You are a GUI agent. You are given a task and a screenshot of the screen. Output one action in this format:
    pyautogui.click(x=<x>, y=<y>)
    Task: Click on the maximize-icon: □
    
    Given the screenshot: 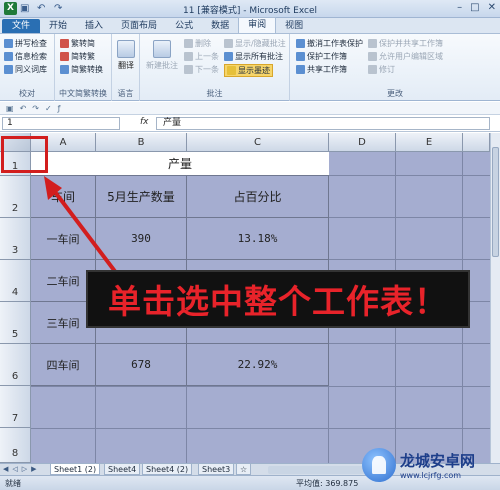 What is the action you would take?
    pyautogui.click(x=474, y=7)
    